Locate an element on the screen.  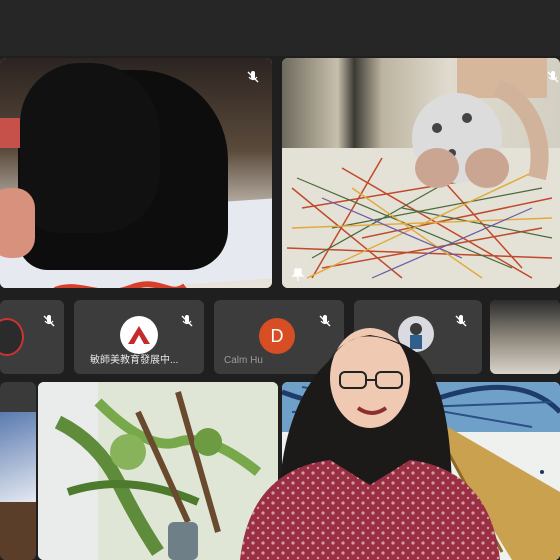
red-scribble is located at coordinates (120, 284).